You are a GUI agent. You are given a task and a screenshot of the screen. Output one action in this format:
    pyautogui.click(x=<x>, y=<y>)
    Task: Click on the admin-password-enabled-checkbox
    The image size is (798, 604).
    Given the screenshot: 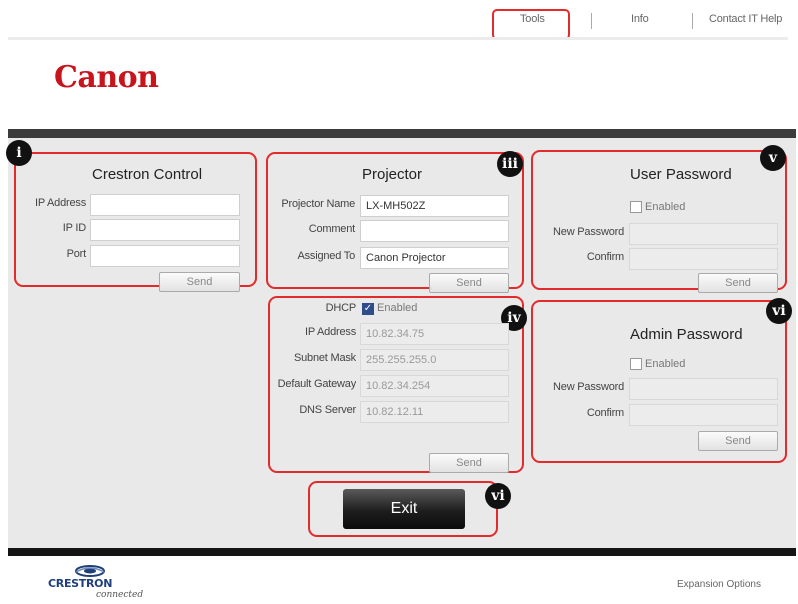 What is the action you would take?
    pyautogui.click(x=636, y=364)
    